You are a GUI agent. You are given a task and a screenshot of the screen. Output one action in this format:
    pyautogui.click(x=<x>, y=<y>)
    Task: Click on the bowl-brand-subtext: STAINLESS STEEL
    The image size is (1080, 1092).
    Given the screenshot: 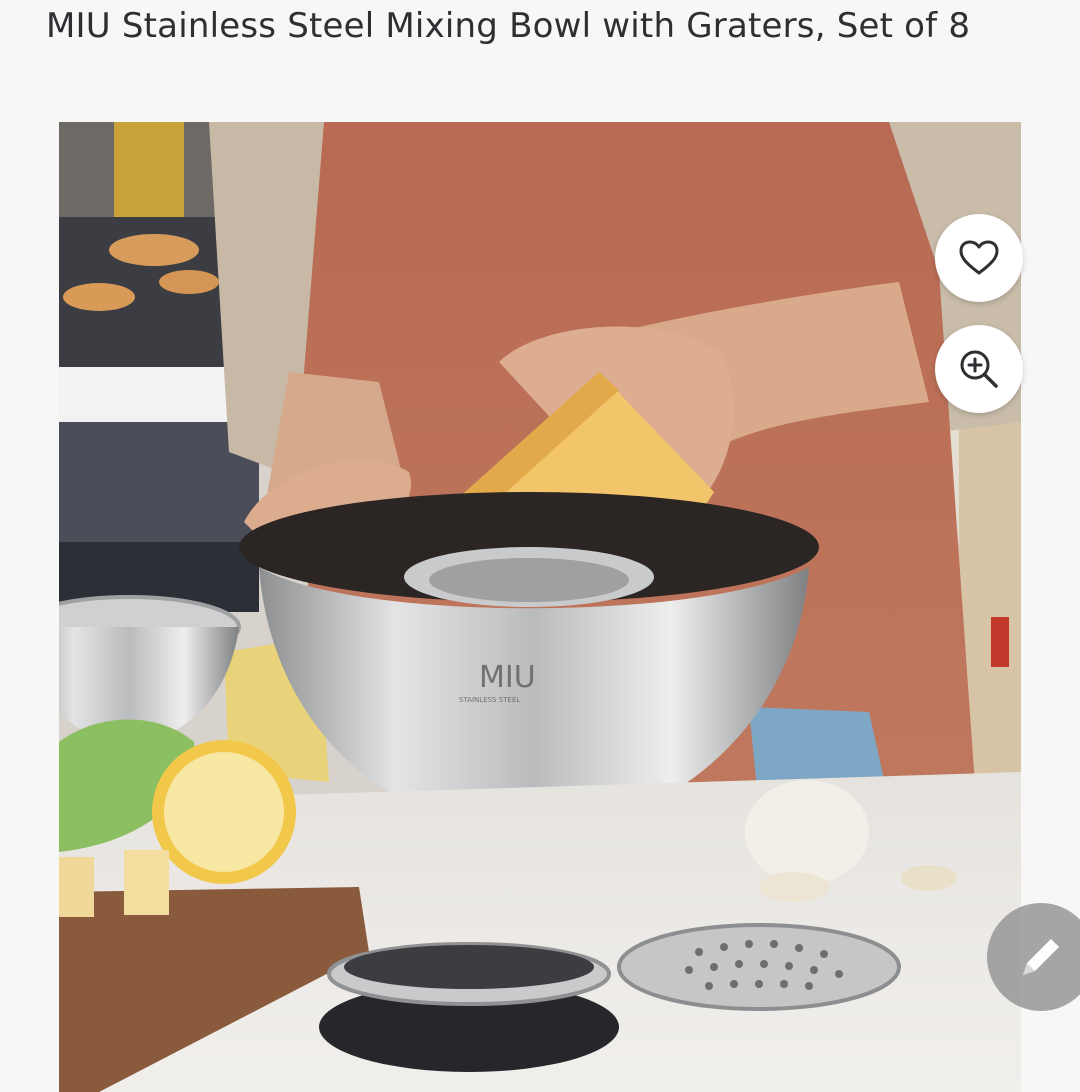 What is the action you would take?
    pyautogui.click(x=489, y=700)
    